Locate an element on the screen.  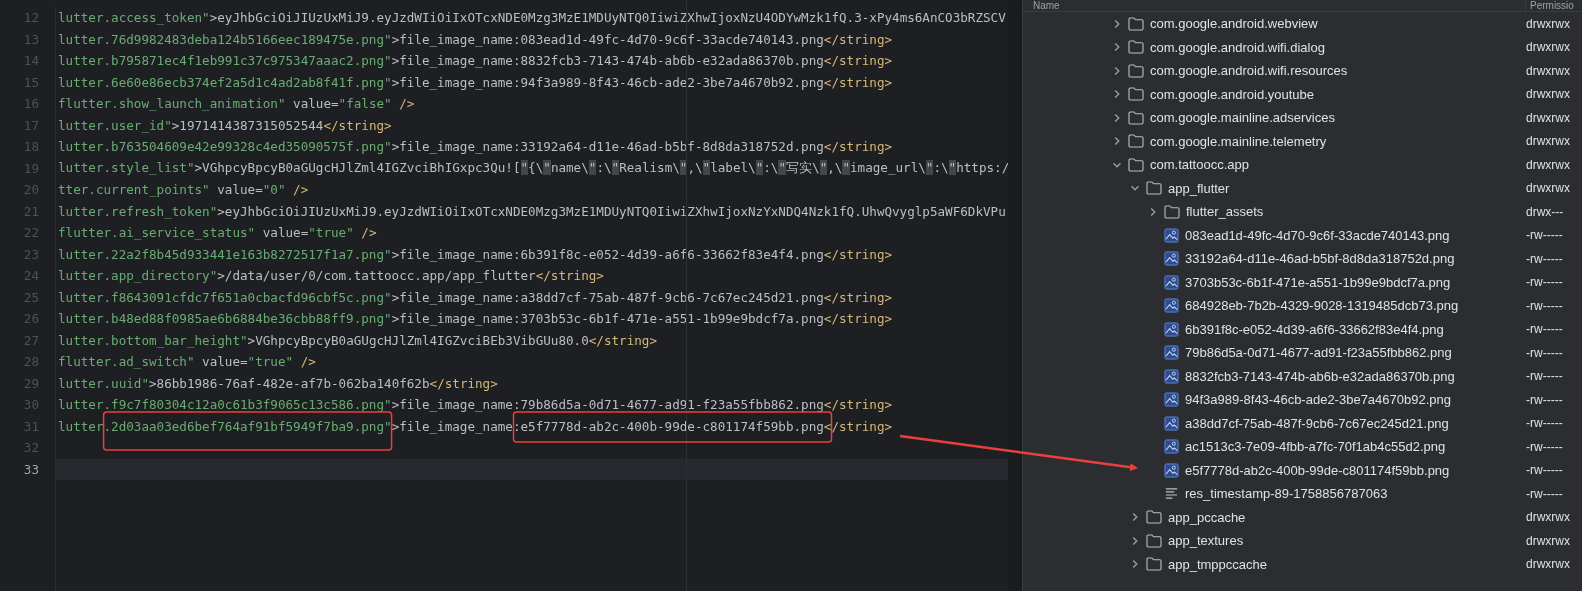
code-line: lutter.uuid">86bb1986-76af-482e-af7b-062ba140f62b</string> is located at coordinates (278, 383).